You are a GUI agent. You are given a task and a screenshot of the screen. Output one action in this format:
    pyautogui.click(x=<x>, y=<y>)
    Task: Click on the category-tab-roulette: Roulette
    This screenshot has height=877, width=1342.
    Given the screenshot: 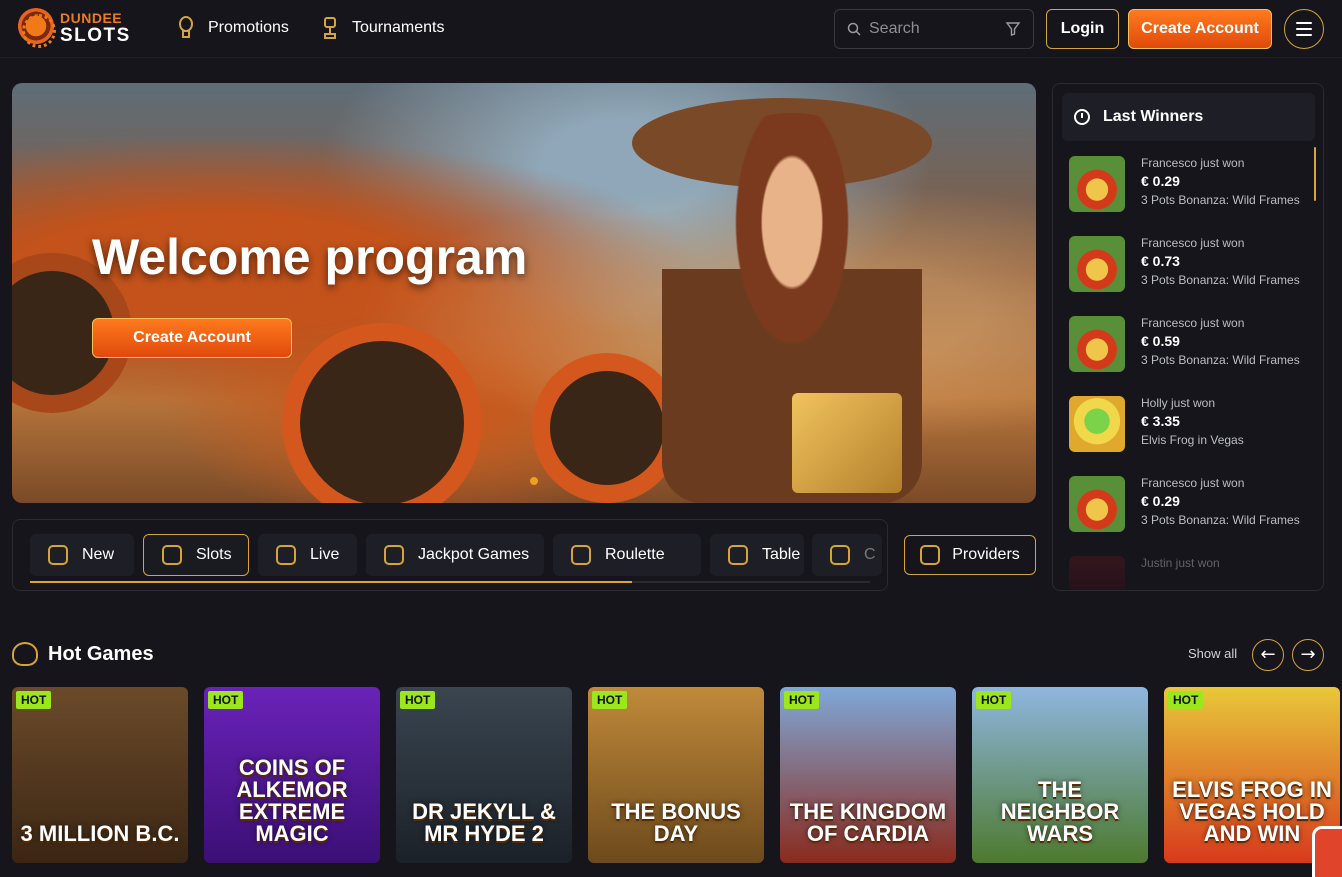 What is the action you would take?
    pyautogui.click(x=627, y=555)
    